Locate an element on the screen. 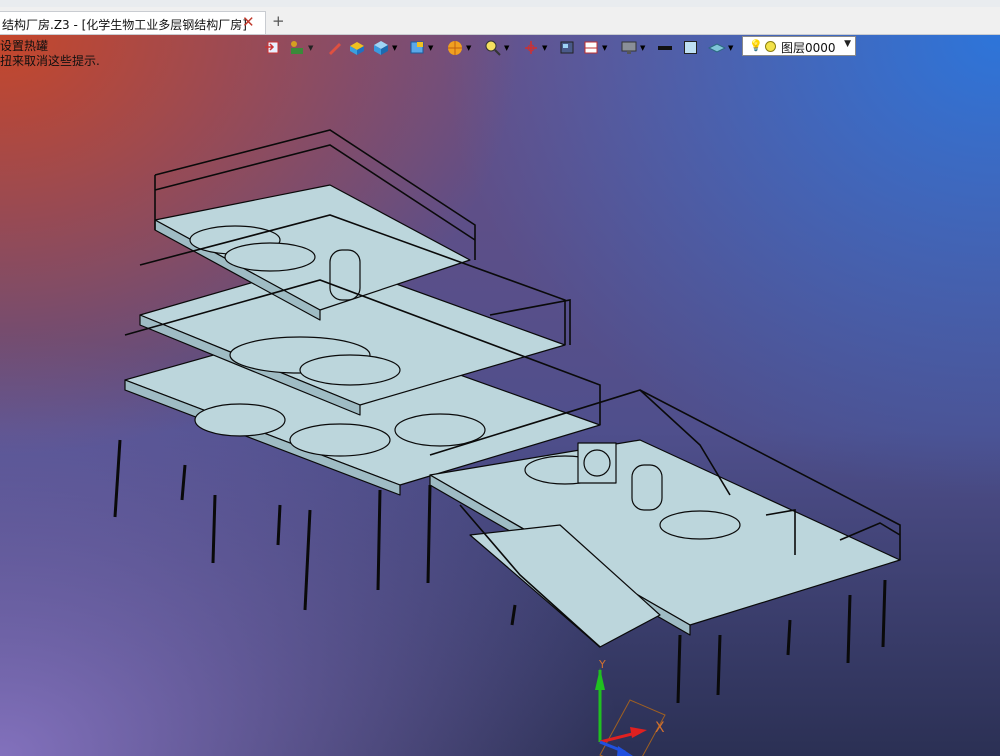 The width and height of the screenshot is (1000, 756). x-arrow-icon is located at coordinates (638, 732).